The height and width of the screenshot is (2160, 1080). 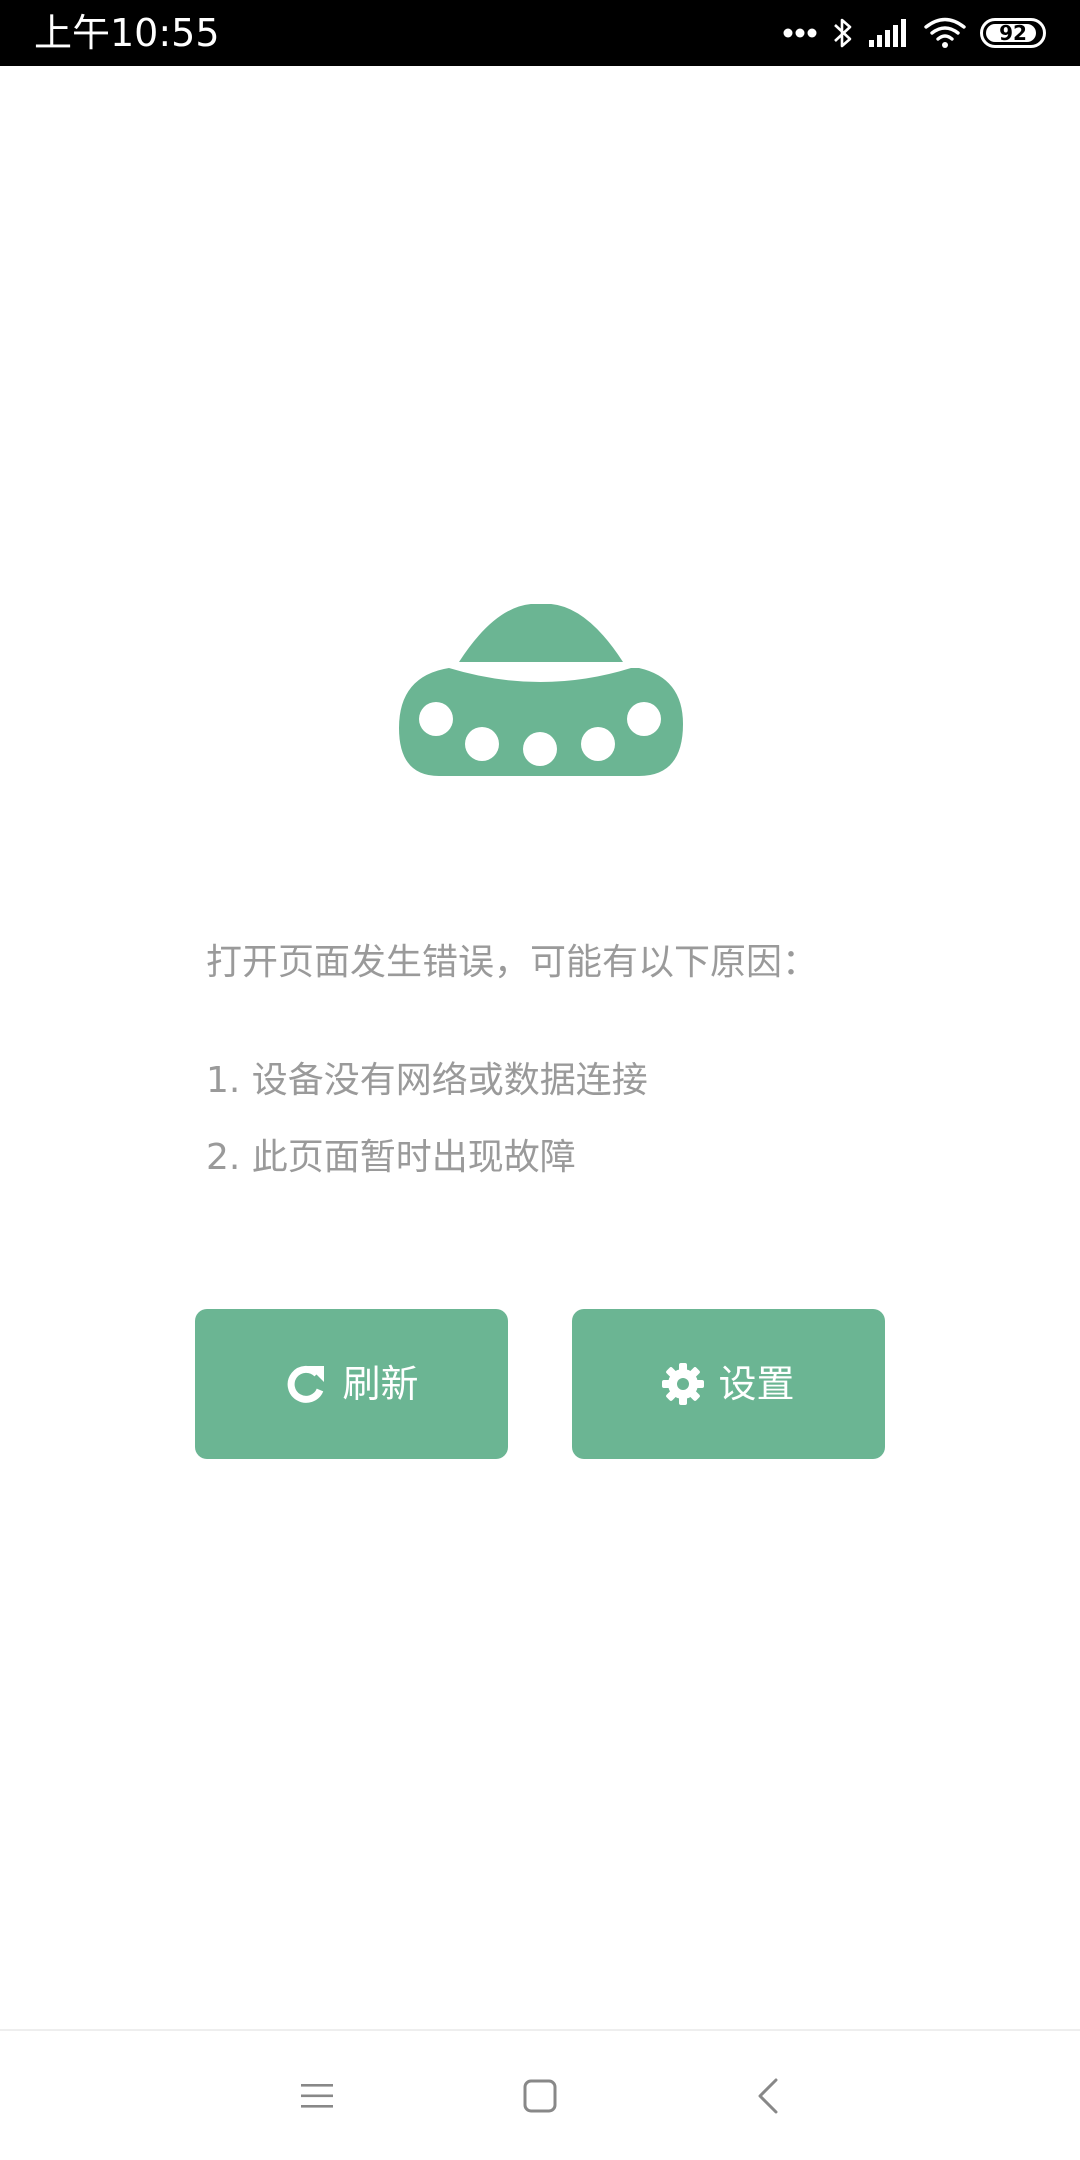 I want to click on navigation-bar, so click(x=540, y=2094).